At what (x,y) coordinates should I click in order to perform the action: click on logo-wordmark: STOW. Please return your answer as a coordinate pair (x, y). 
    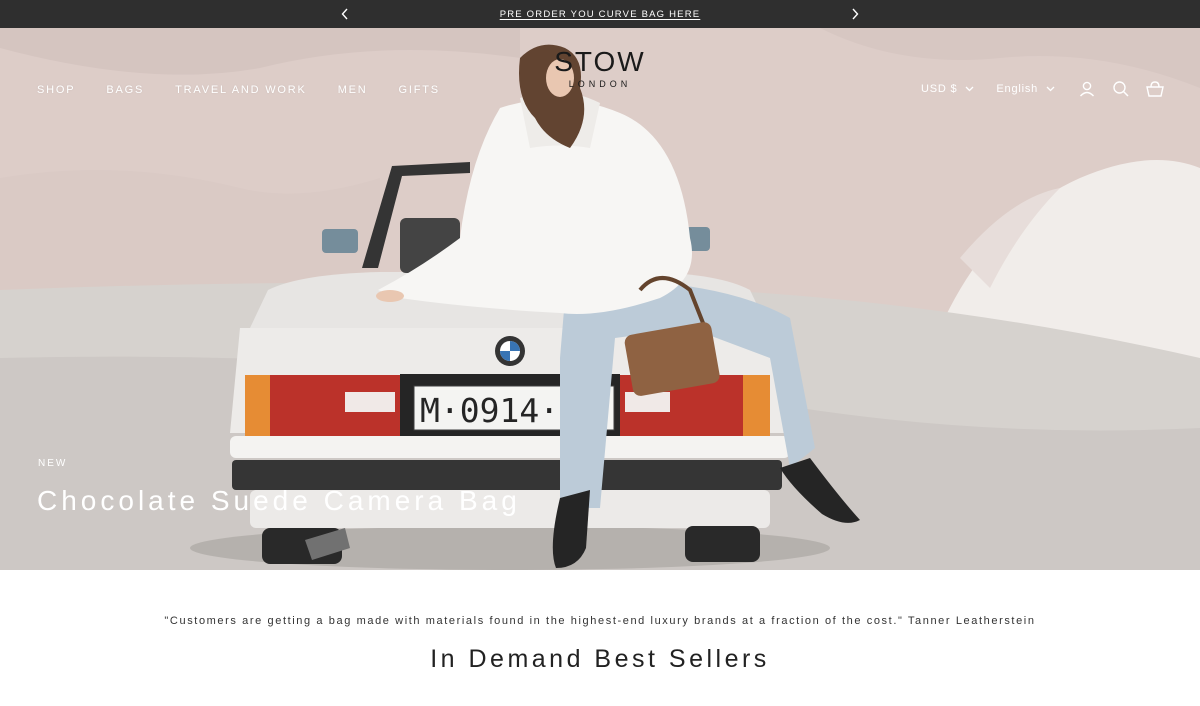
    Looking at the image, I should click on (600, 61).